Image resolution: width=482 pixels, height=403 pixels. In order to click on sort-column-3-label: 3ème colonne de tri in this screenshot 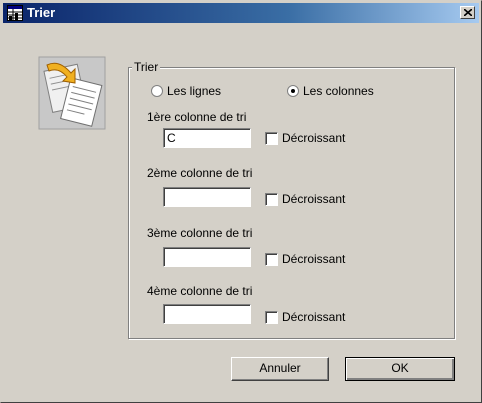, I will do `click(200, 233)`.